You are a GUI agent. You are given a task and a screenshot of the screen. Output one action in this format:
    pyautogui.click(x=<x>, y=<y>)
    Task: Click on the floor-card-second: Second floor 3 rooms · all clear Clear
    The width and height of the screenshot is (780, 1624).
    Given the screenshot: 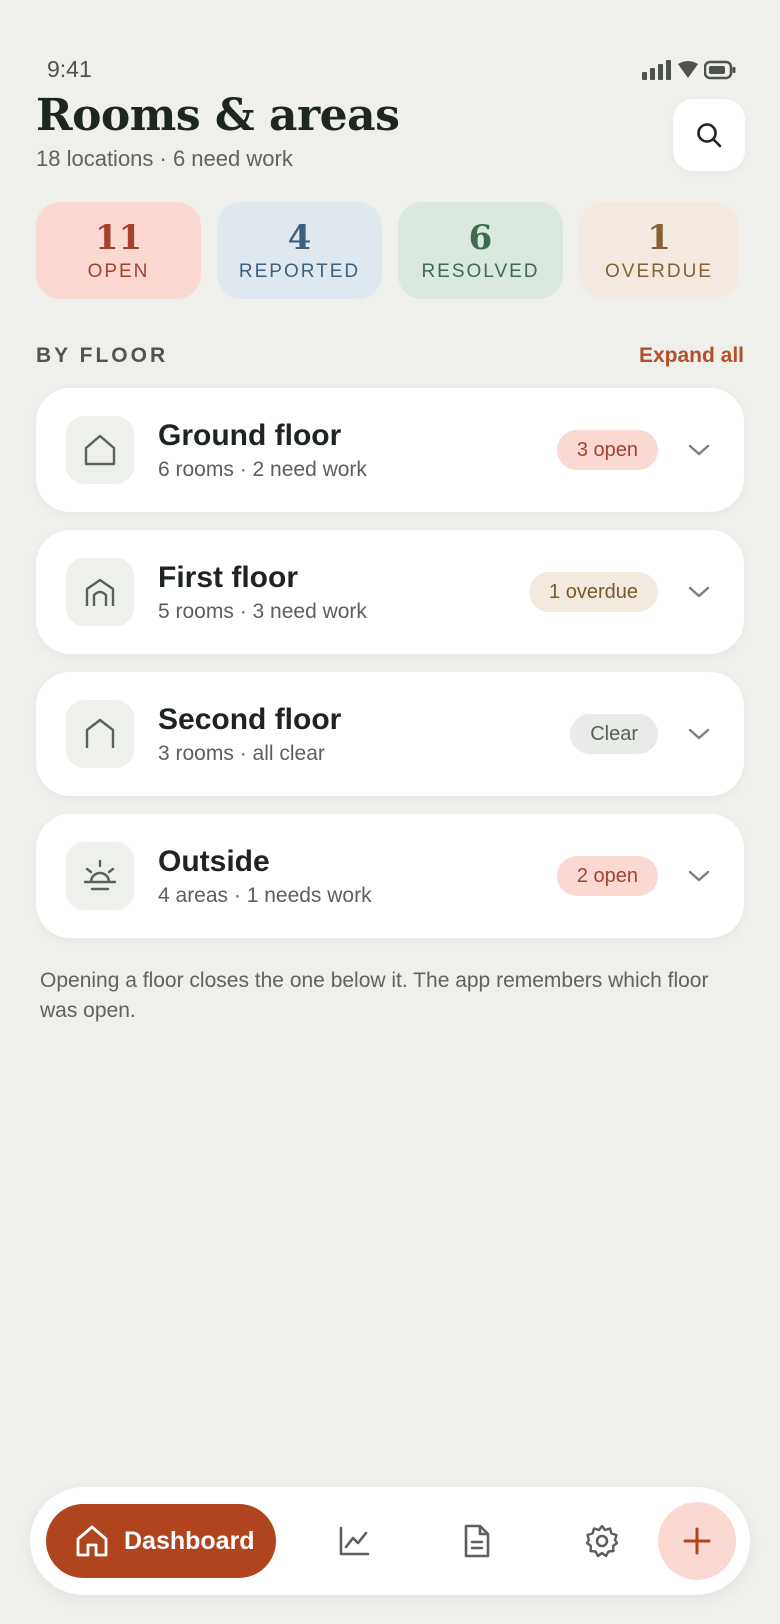 What is the action you would take?
    pyautogui.click(x=390, y=734)
    